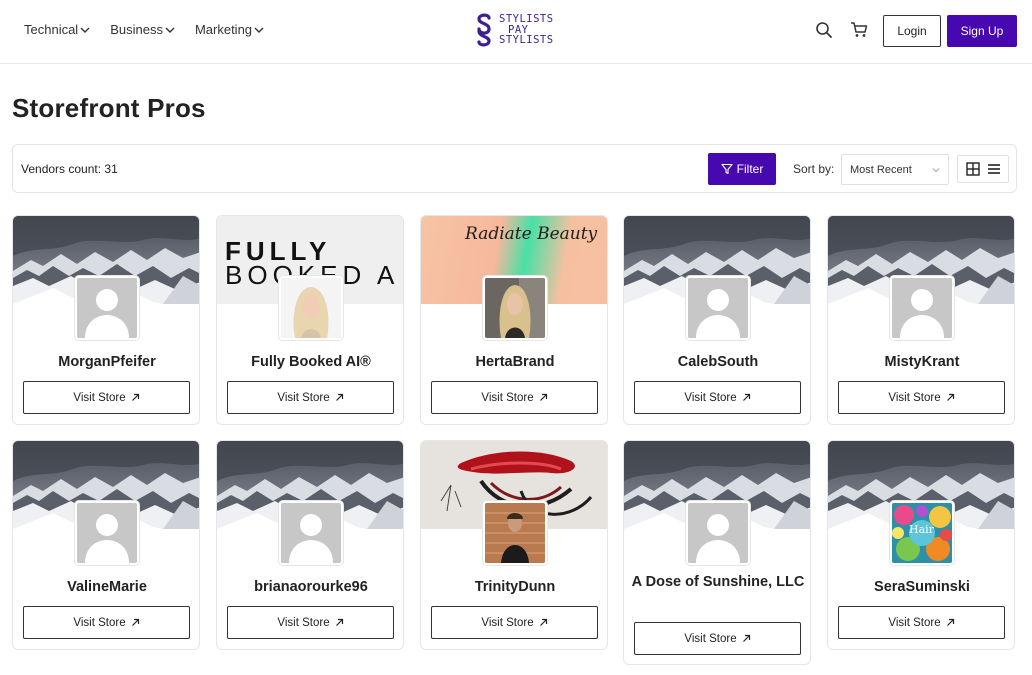 The width and height of the screenshot is (1032, 675). I want to click on vendor-card: A Dose of Sunshine, LLC Visit Store, so click(717, 552).